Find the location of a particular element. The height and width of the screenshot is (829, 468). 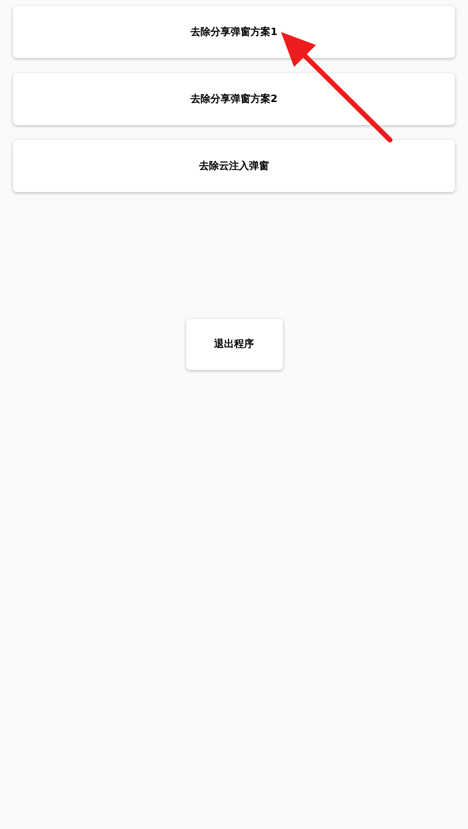

option-button: 去除分享弹窗方案2 is located at coordinates (234, 99).